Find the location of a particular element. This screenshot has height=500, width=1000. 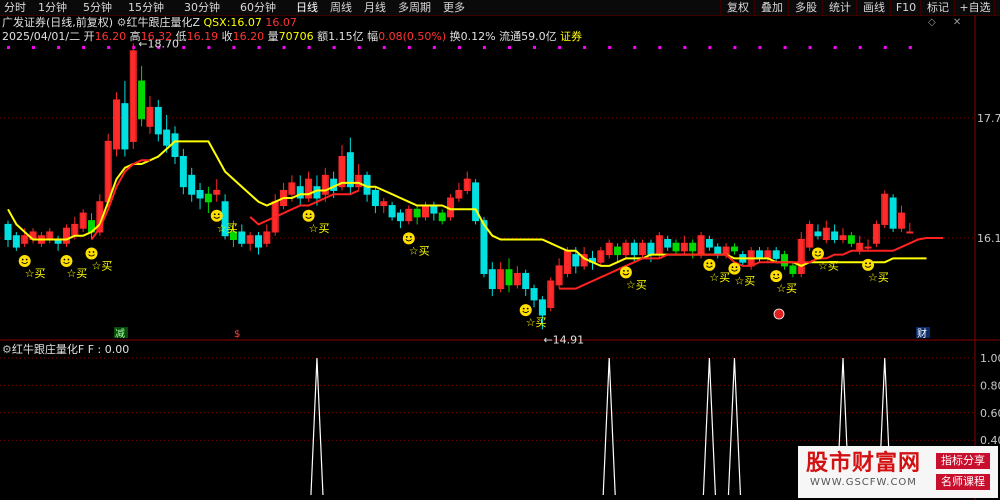

indicator-name: 红牛跟庄量化Z is located at coordinates (163, 22).